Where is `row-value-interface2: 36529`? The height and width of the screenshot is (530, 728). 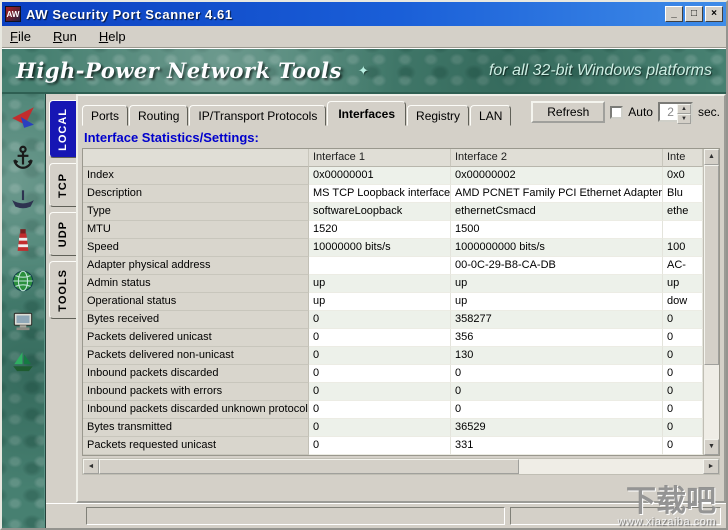
row-value-interface2: 36529 is located at coordinates (557, 428).